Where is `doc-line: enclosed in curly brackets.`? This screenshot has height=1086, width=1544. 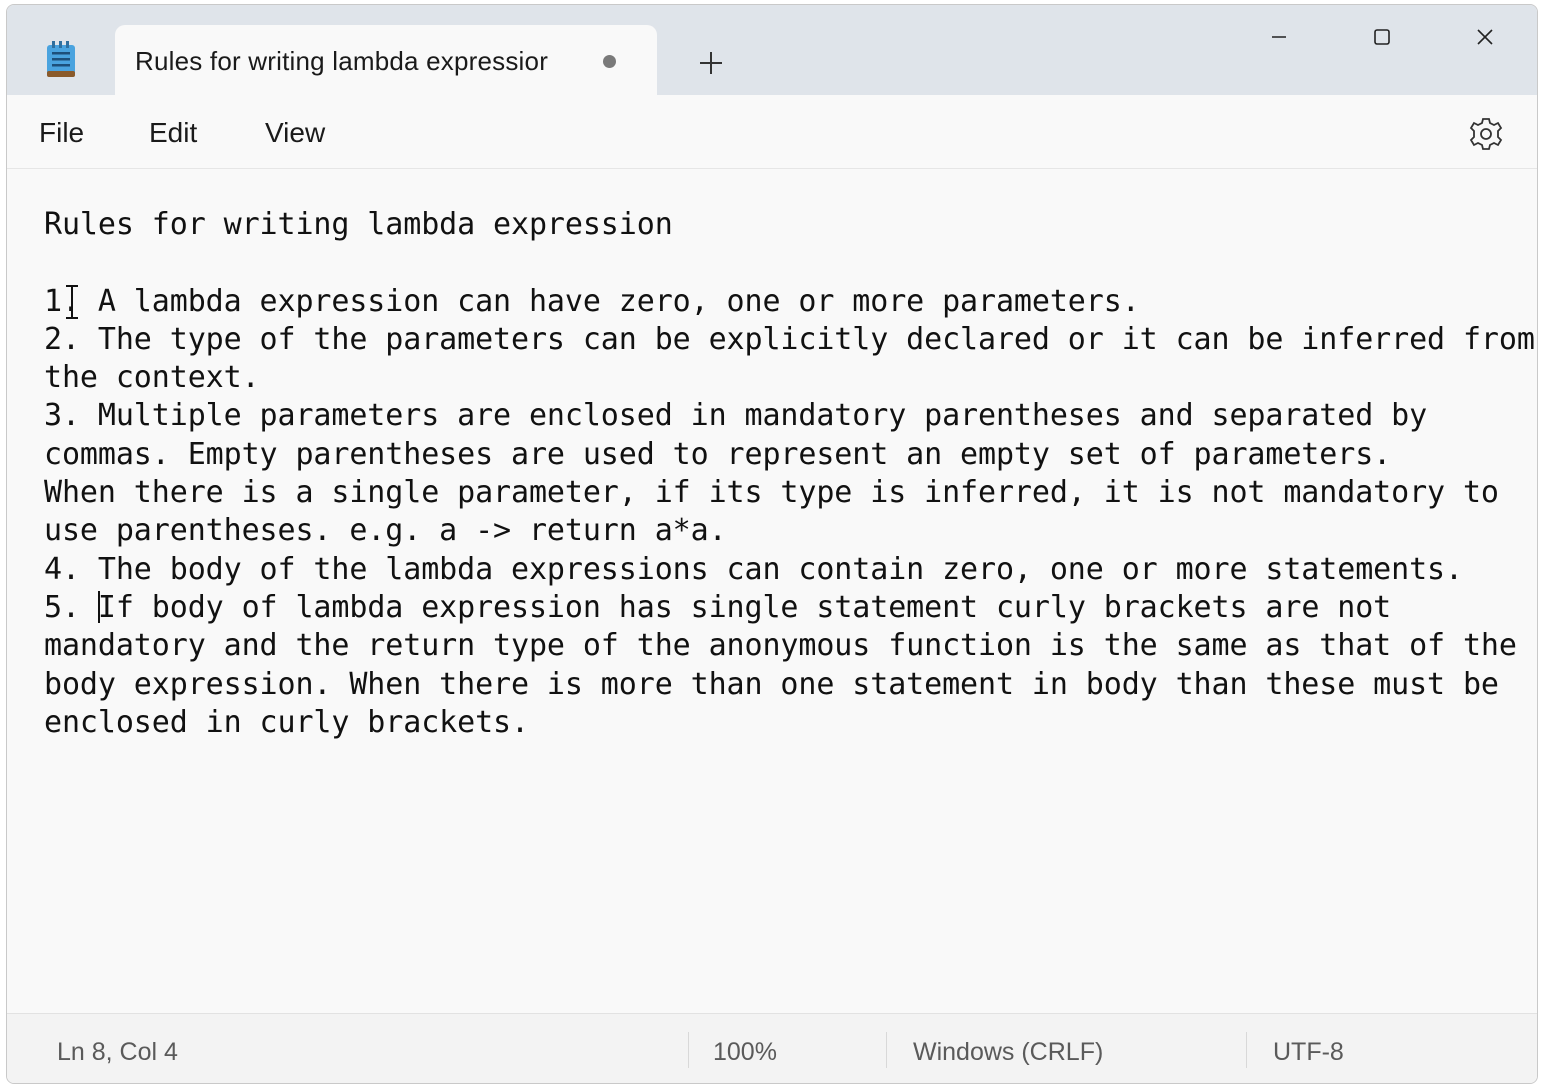
doc-line: enclosed in curly brackets. is located at coordinates (286, 722).